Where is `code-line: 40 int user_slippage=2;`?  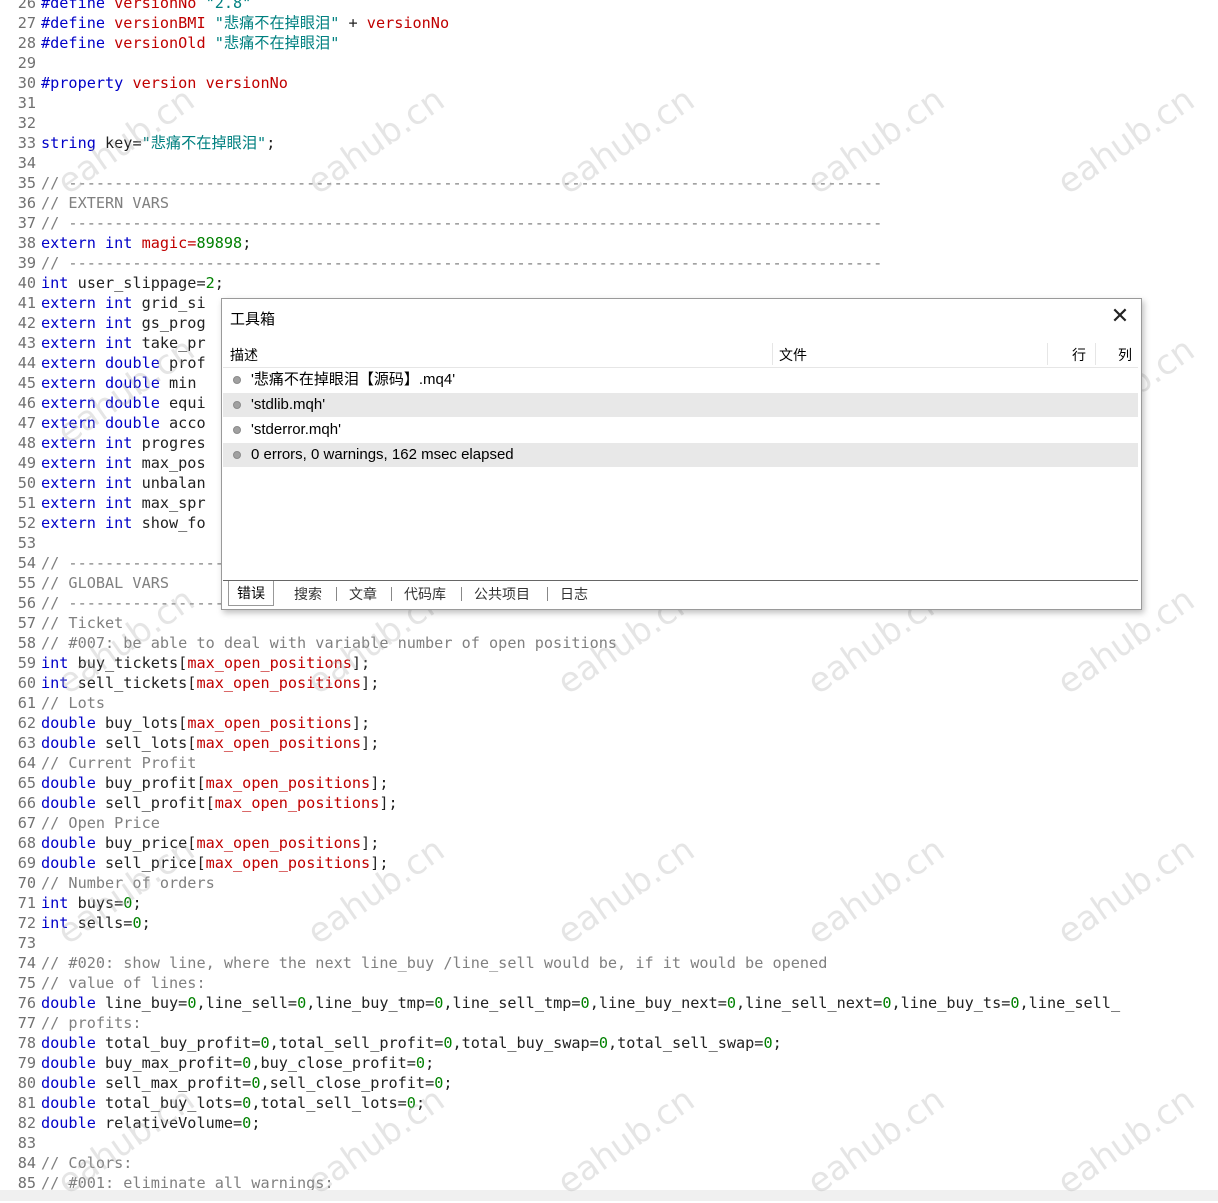 code-line: 40 int user_slippage=2; is located at coordinates (609, 283).